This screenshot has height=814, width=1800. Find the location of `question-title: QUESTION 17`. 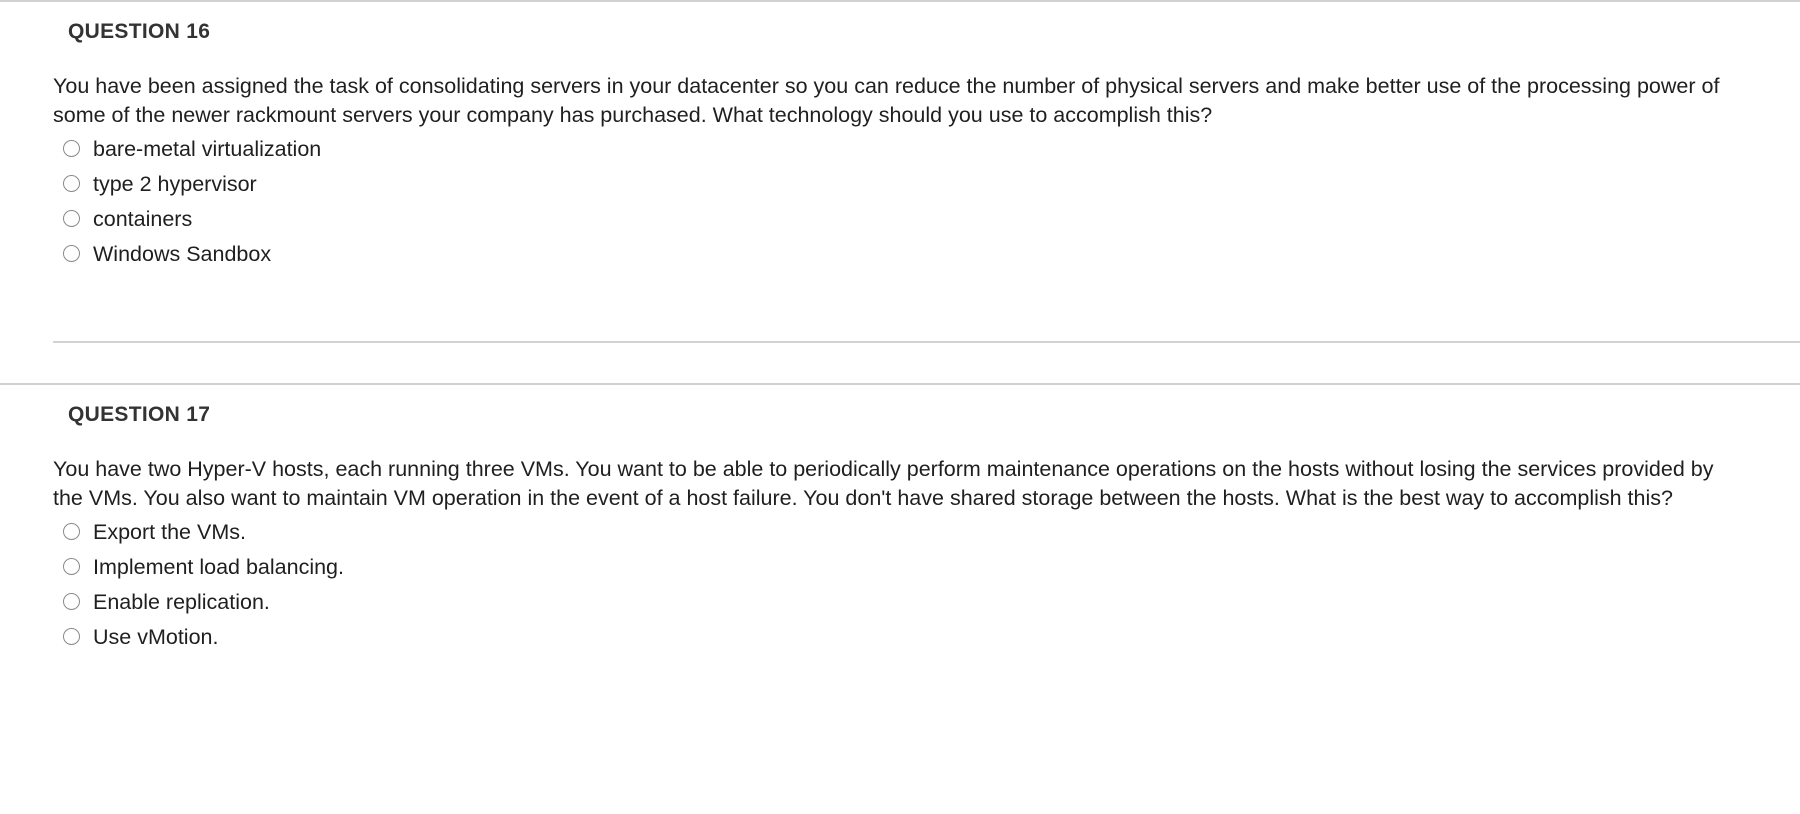

question-title: QUESTION 17 is located at coordinates (139, 414).